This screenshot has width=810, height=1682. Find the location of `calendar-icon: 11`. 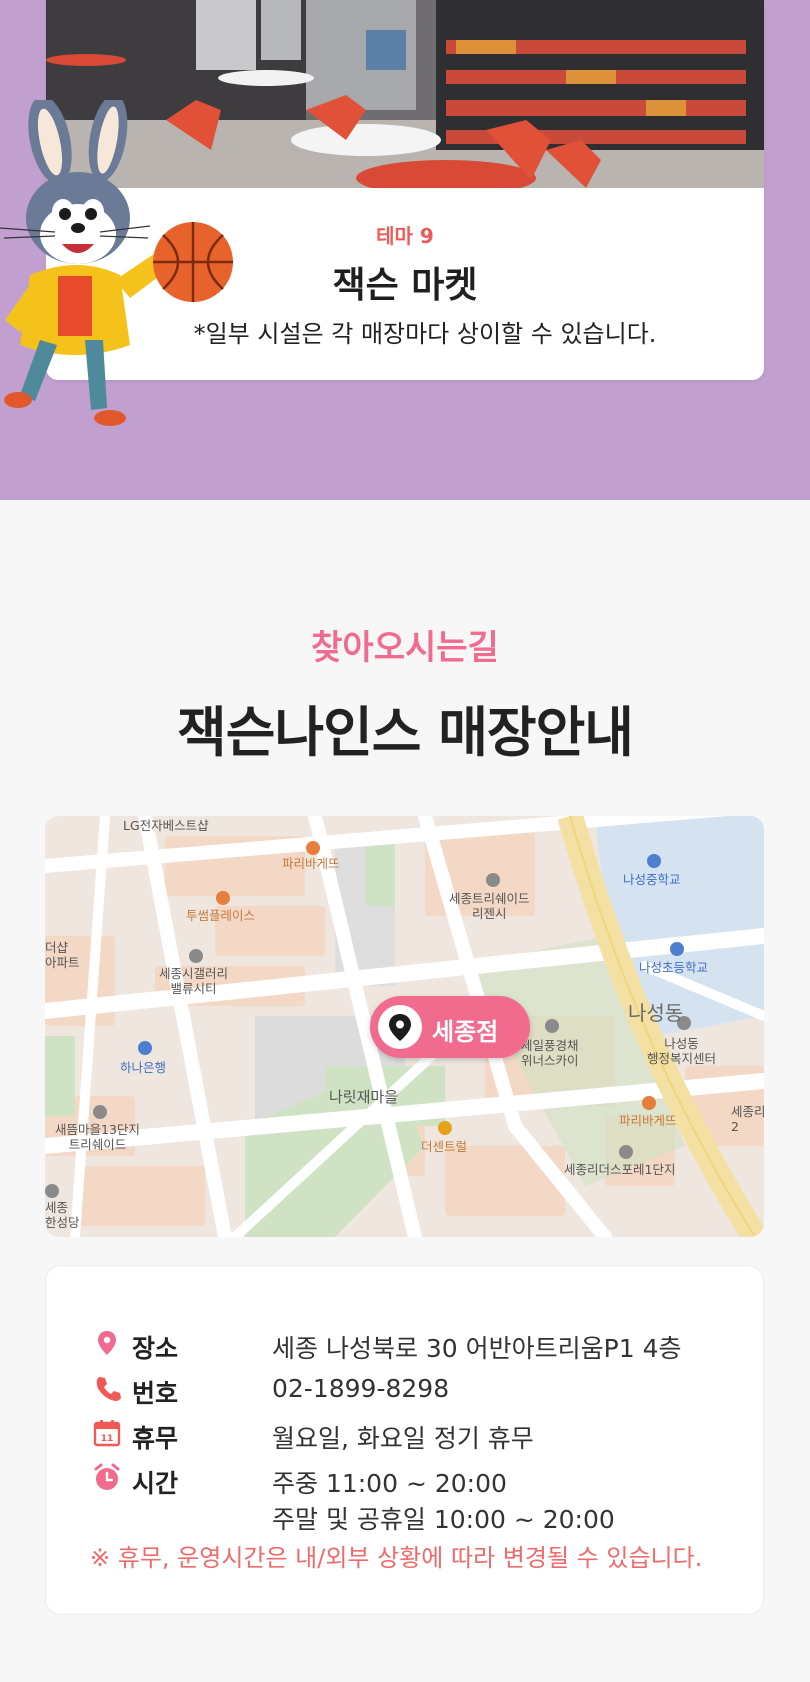

calendar-icon: 11 is located at coordinates (107, 1433).